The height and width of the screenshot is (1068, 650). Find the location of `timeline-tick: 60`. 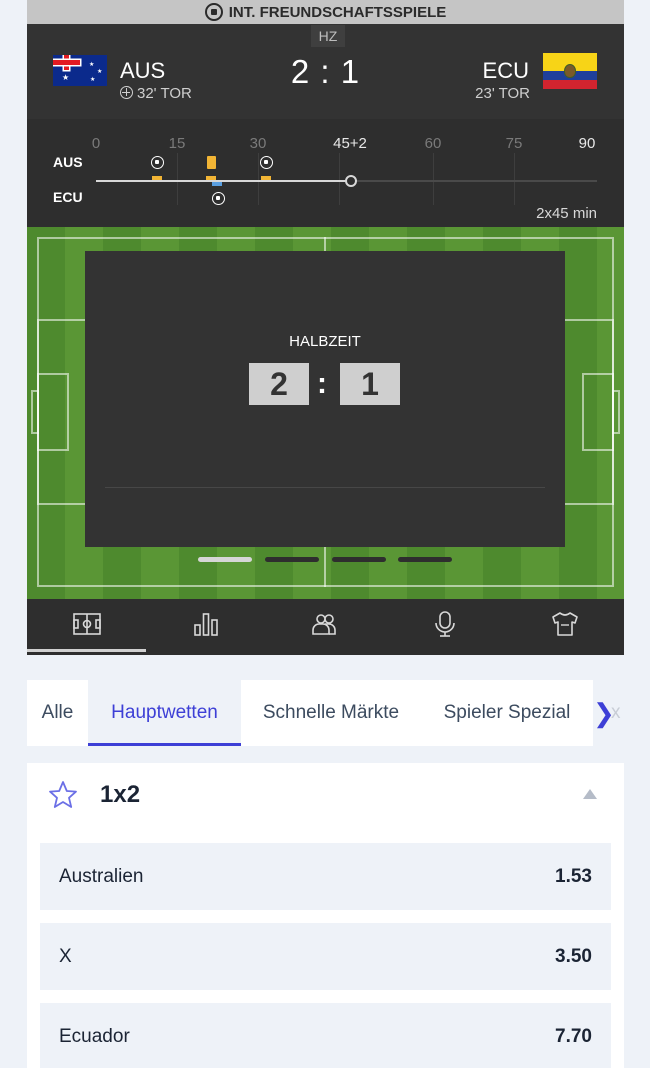

timeline-tick: 60 is located at coordinates (433, 143).